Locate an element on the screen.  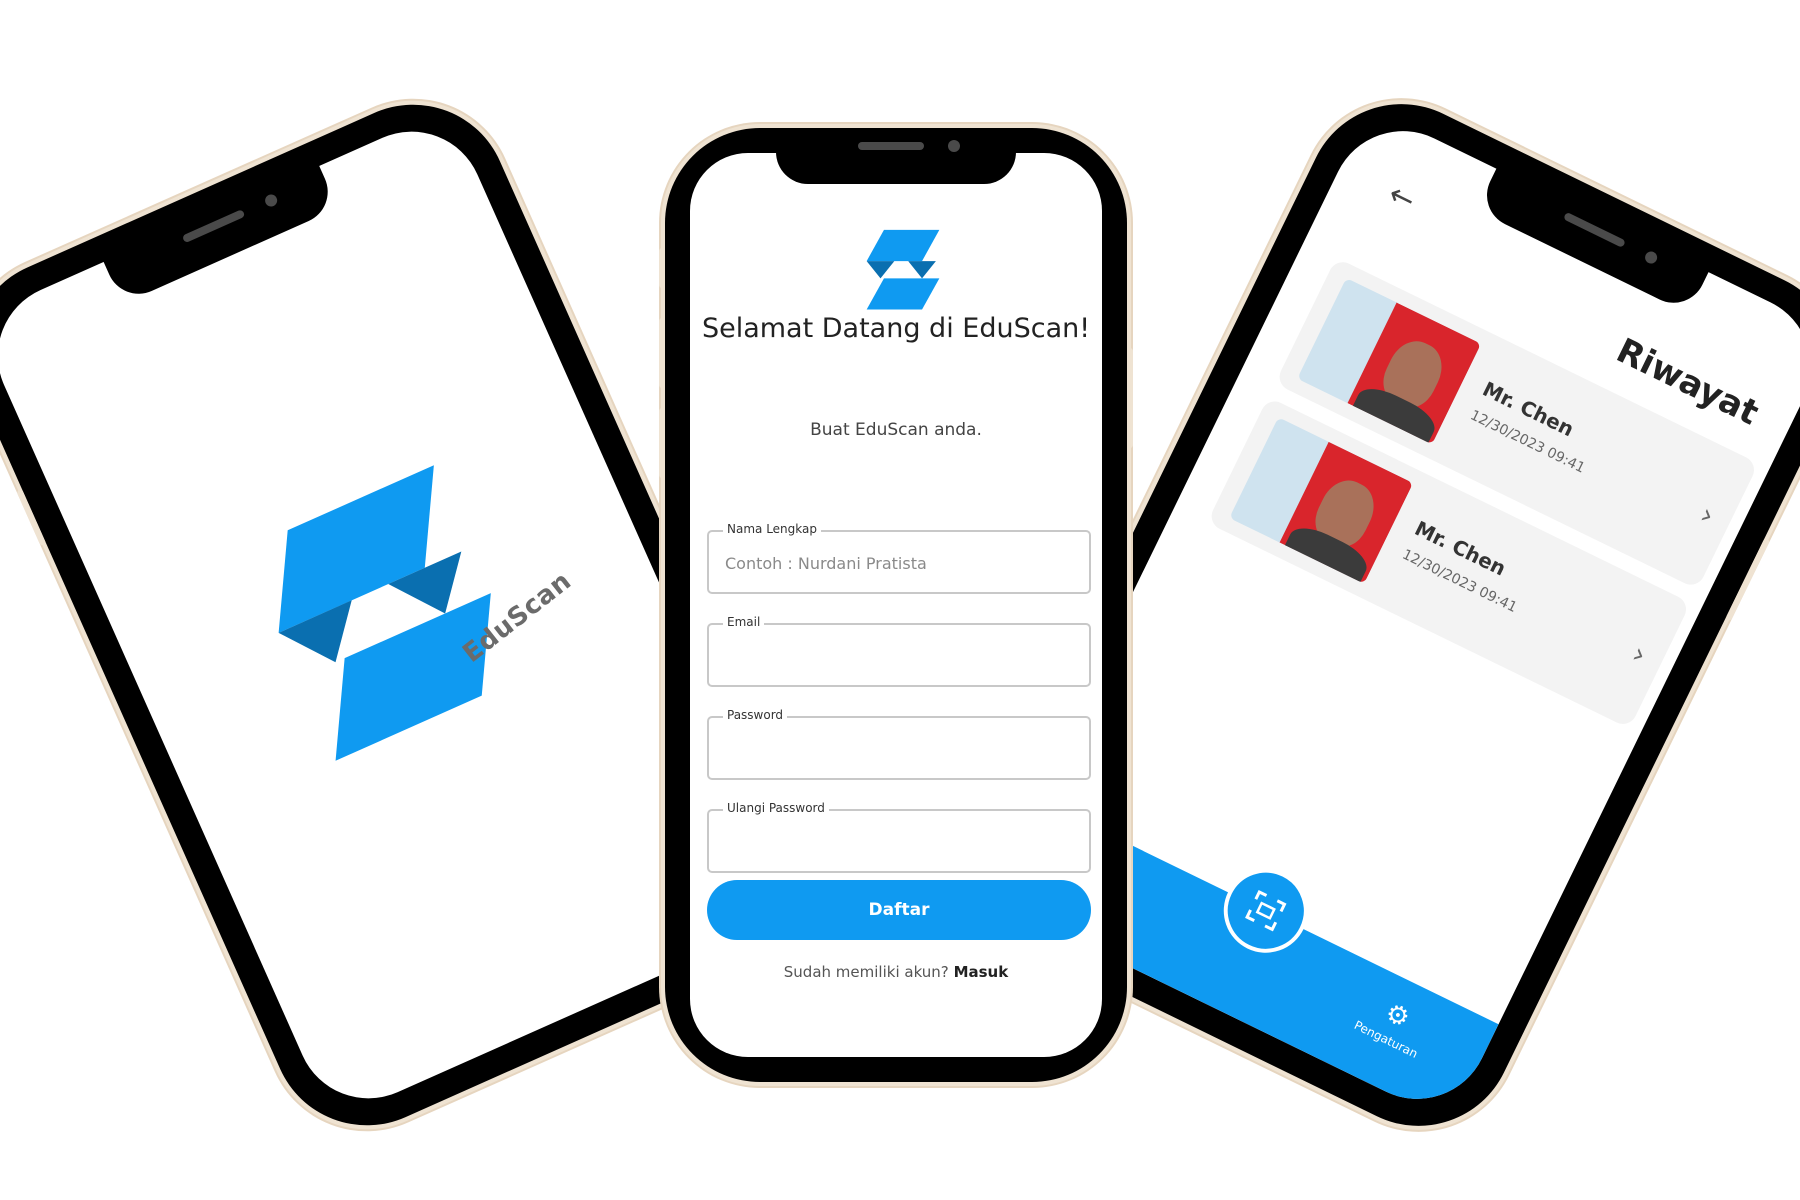
login-prompt: Sudah memiliki akun? Masuk is located at coordinates (896, 972).